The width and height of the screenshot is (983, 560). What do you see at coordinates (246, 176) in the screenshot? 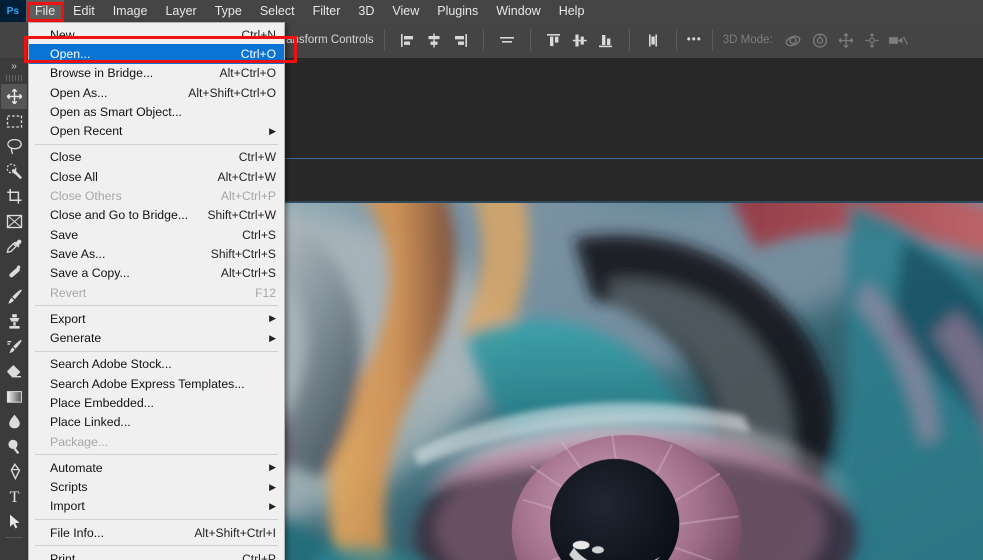
I see `menu-item-shortcut: Alt+Ctrl+W` at bounding box center [246, 176].